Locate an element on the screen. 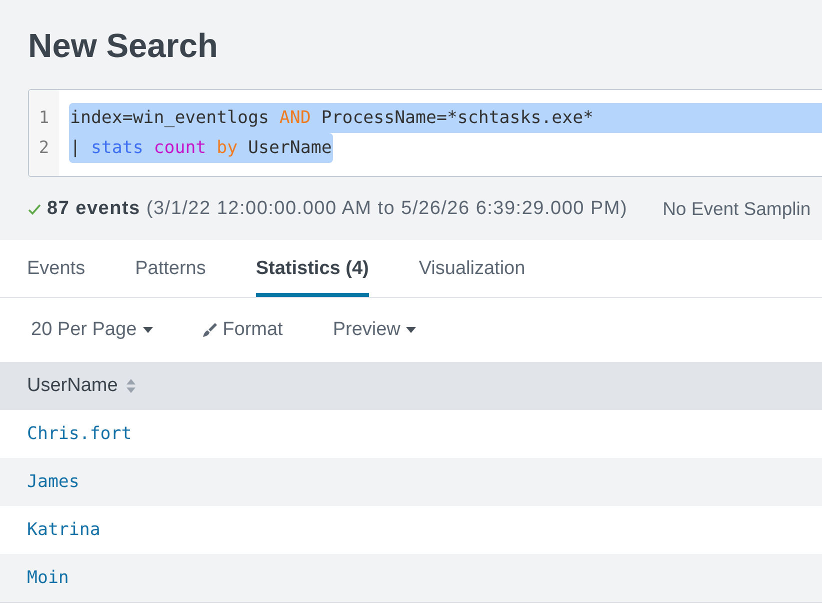 The height and width of the screenshot is (615, 822). dropdown-button: 20 Per Page is located at coordinates (92, 330).